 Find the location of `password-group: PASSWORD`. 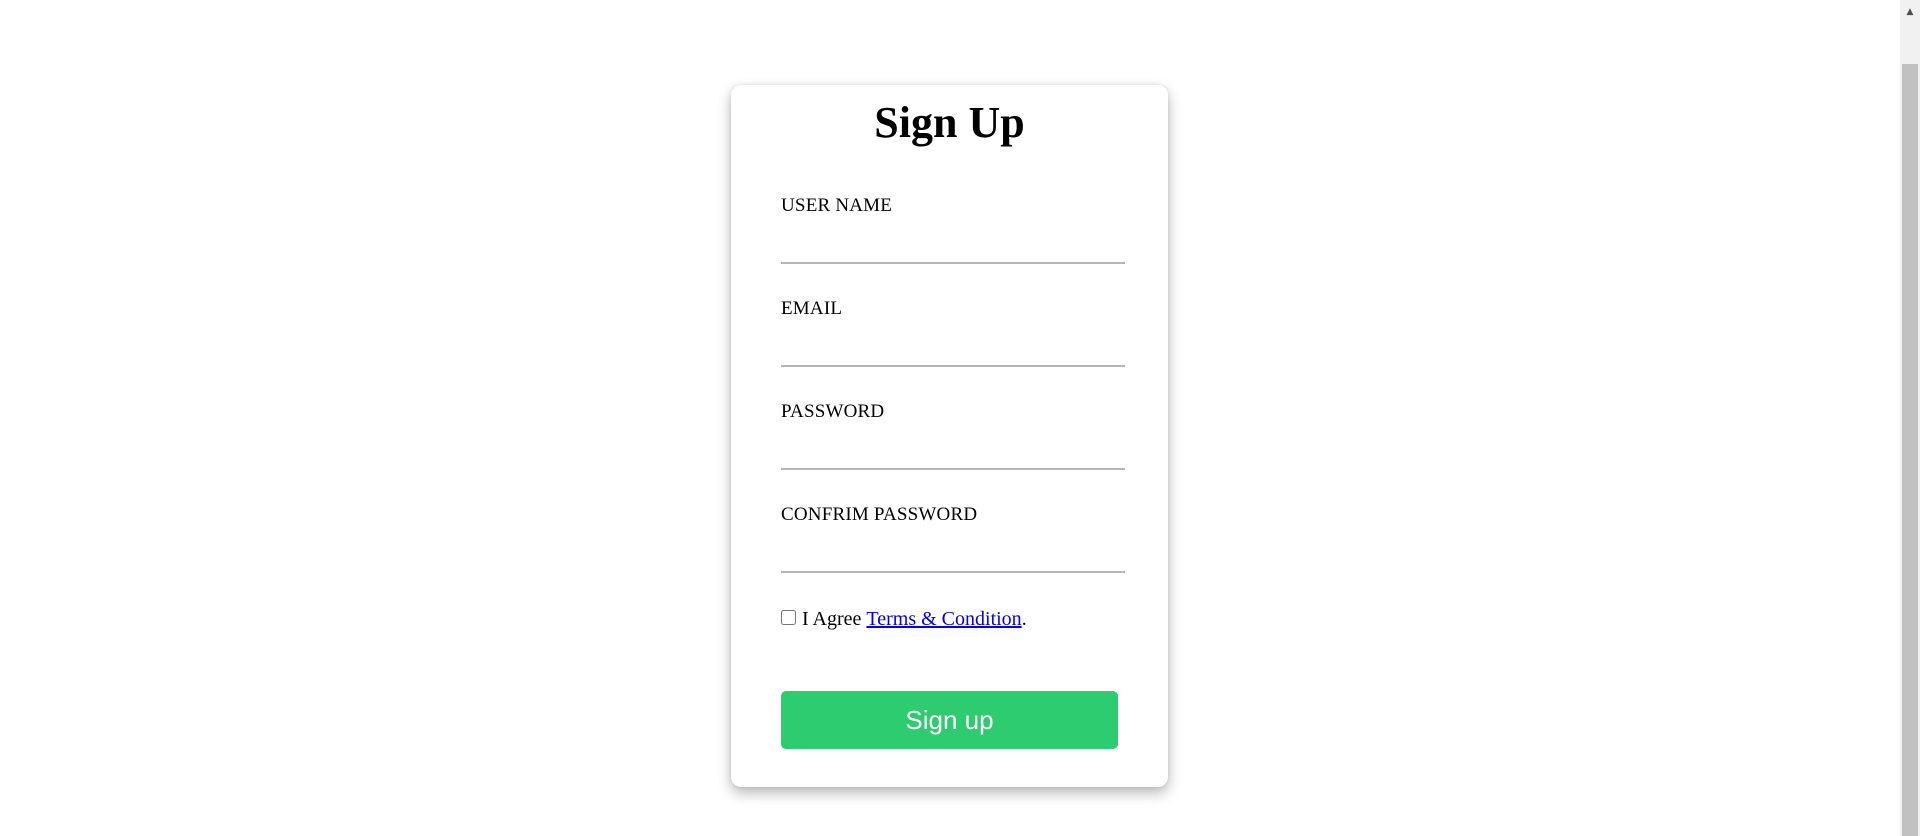

password-group: PASSWORD is located at coordinates (953, 435).